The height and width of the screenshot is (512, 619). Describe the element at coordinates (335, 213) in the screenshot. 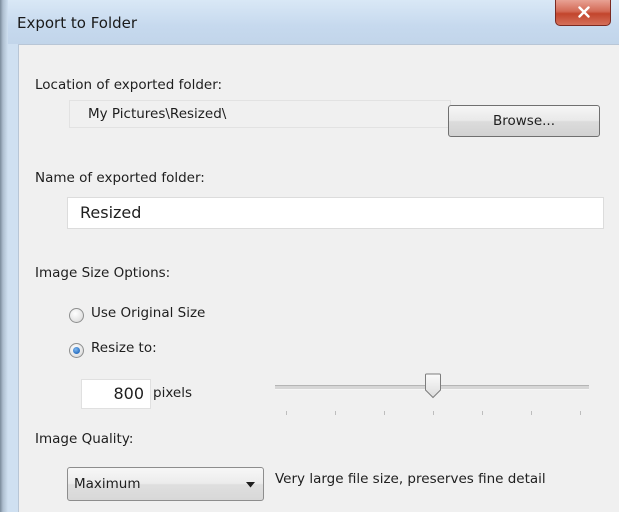

I see `folder-name-input: Resized` at that location.